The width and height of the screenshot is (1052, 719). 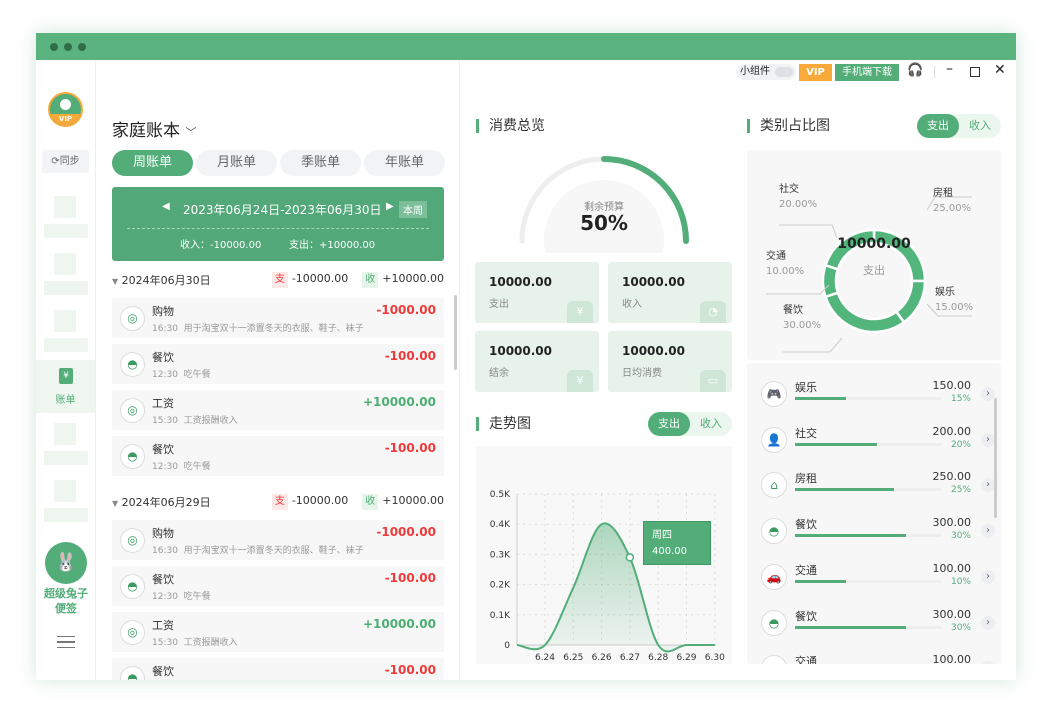 What do you see at coordinates (66, 642) in the screenshot?
I see `menu-icon` at bounding box center [66, 642].